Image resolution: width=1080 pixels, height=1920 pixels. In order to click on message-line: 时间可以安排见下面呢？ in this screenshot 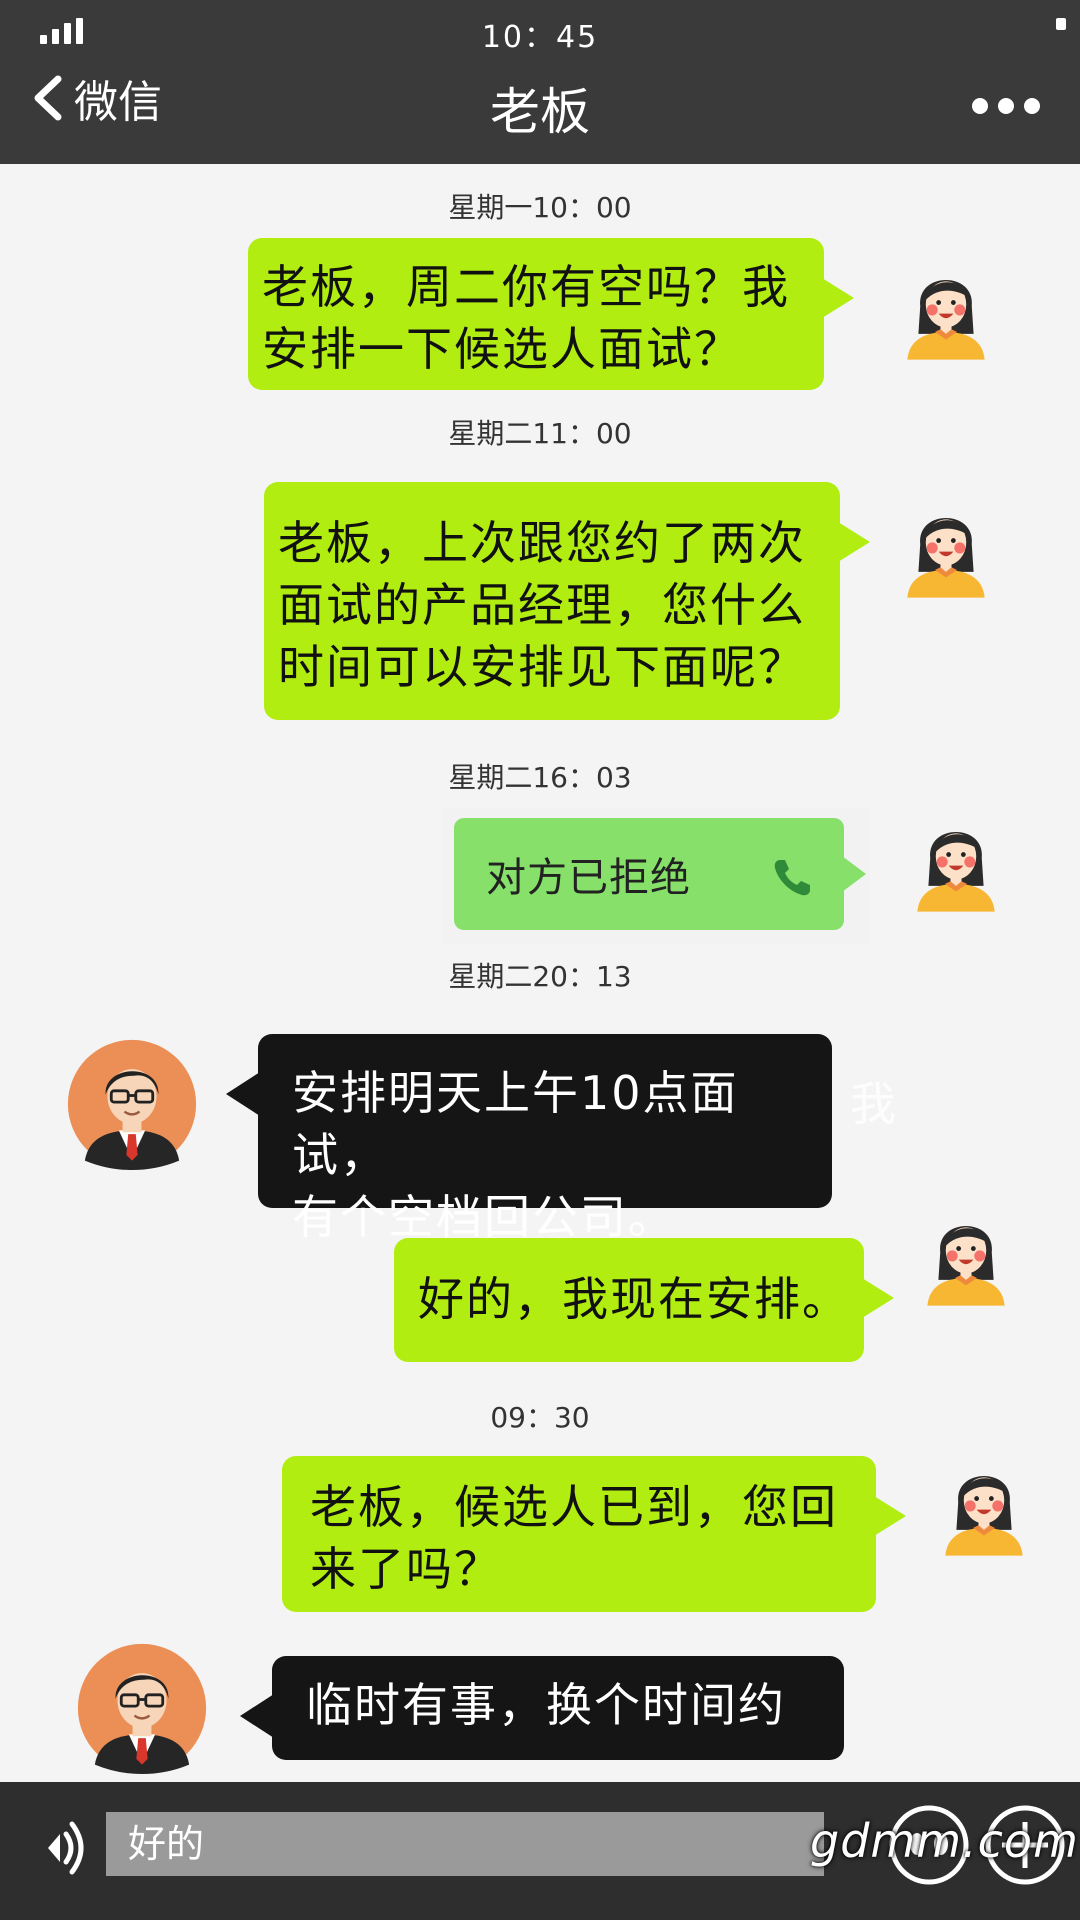, I will do `click(542, 667)`.